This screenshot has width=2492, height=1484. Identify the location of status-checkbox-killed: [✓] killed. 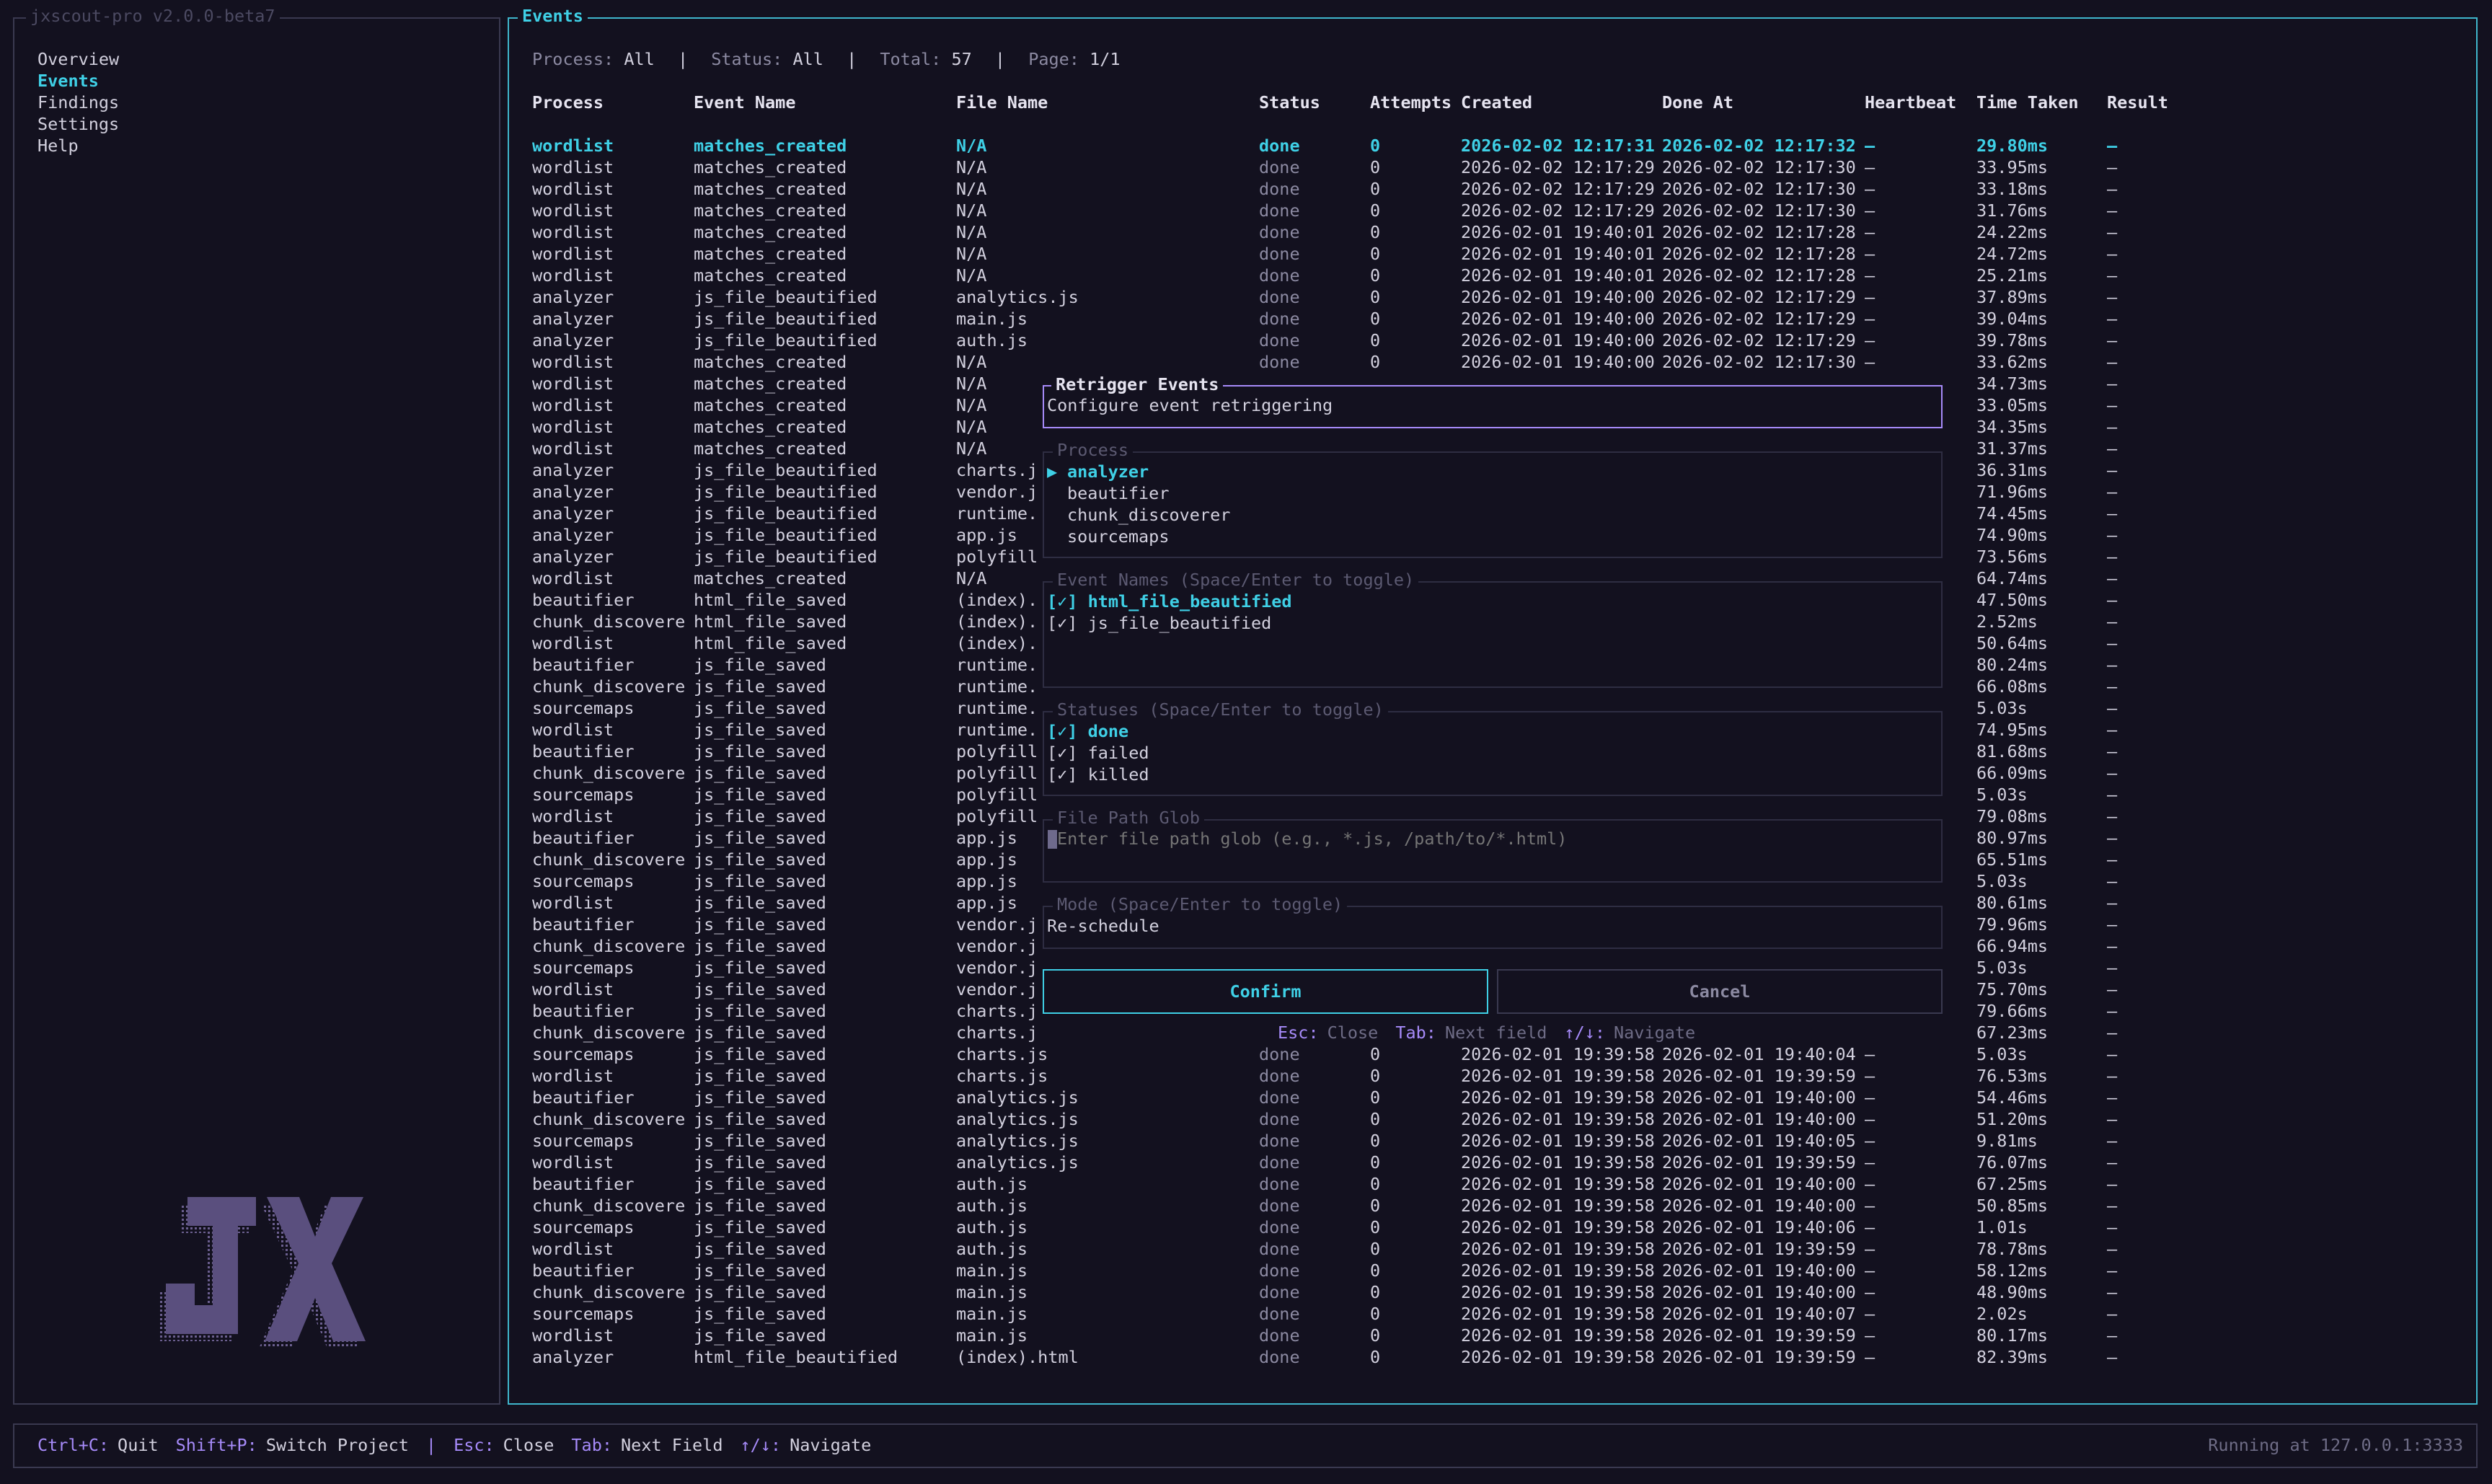
(1098, 775).